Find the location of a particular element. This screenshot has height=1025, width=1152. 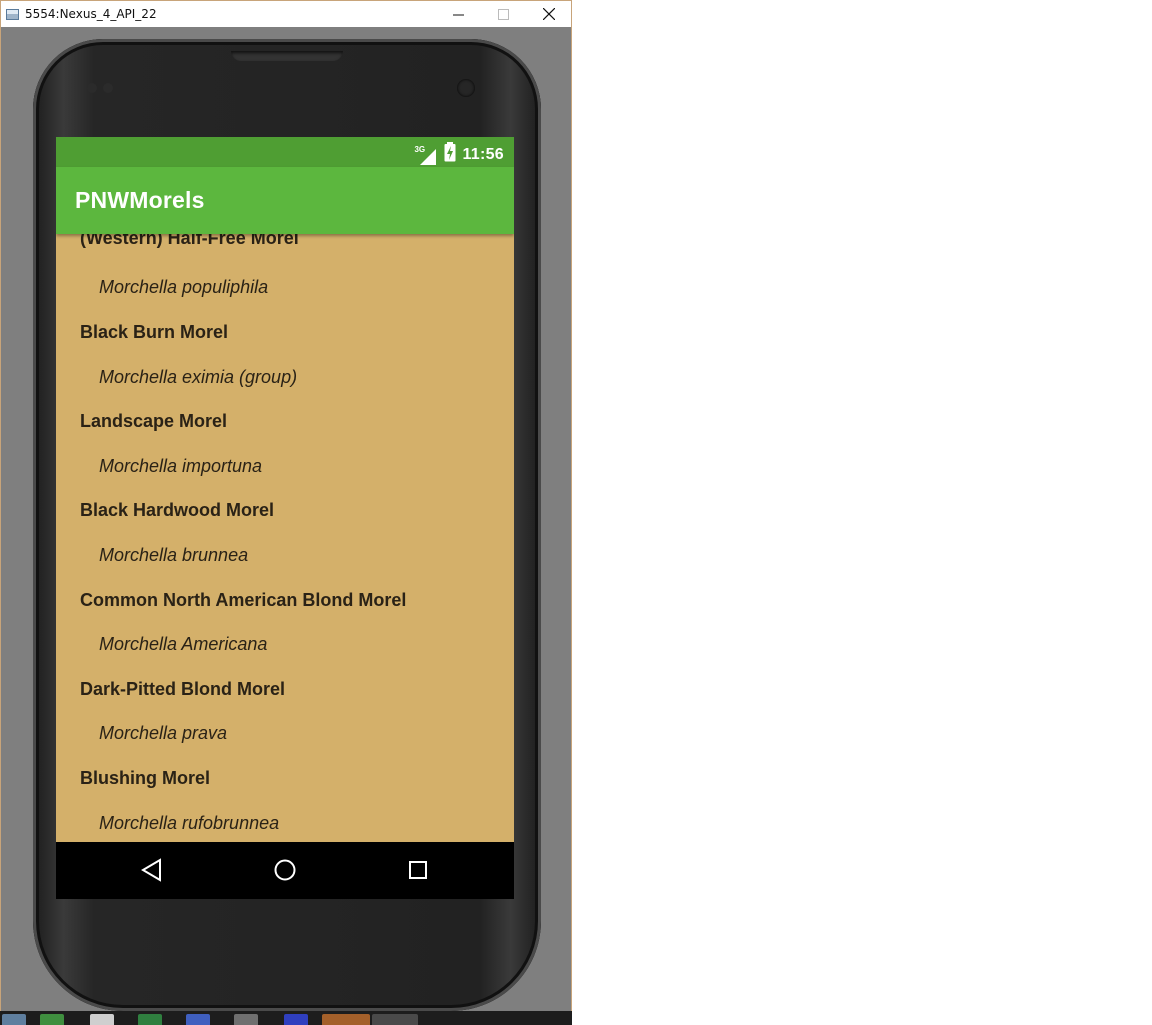

scientific-name: Morchella brunnea is located at coordinates (174, 555).